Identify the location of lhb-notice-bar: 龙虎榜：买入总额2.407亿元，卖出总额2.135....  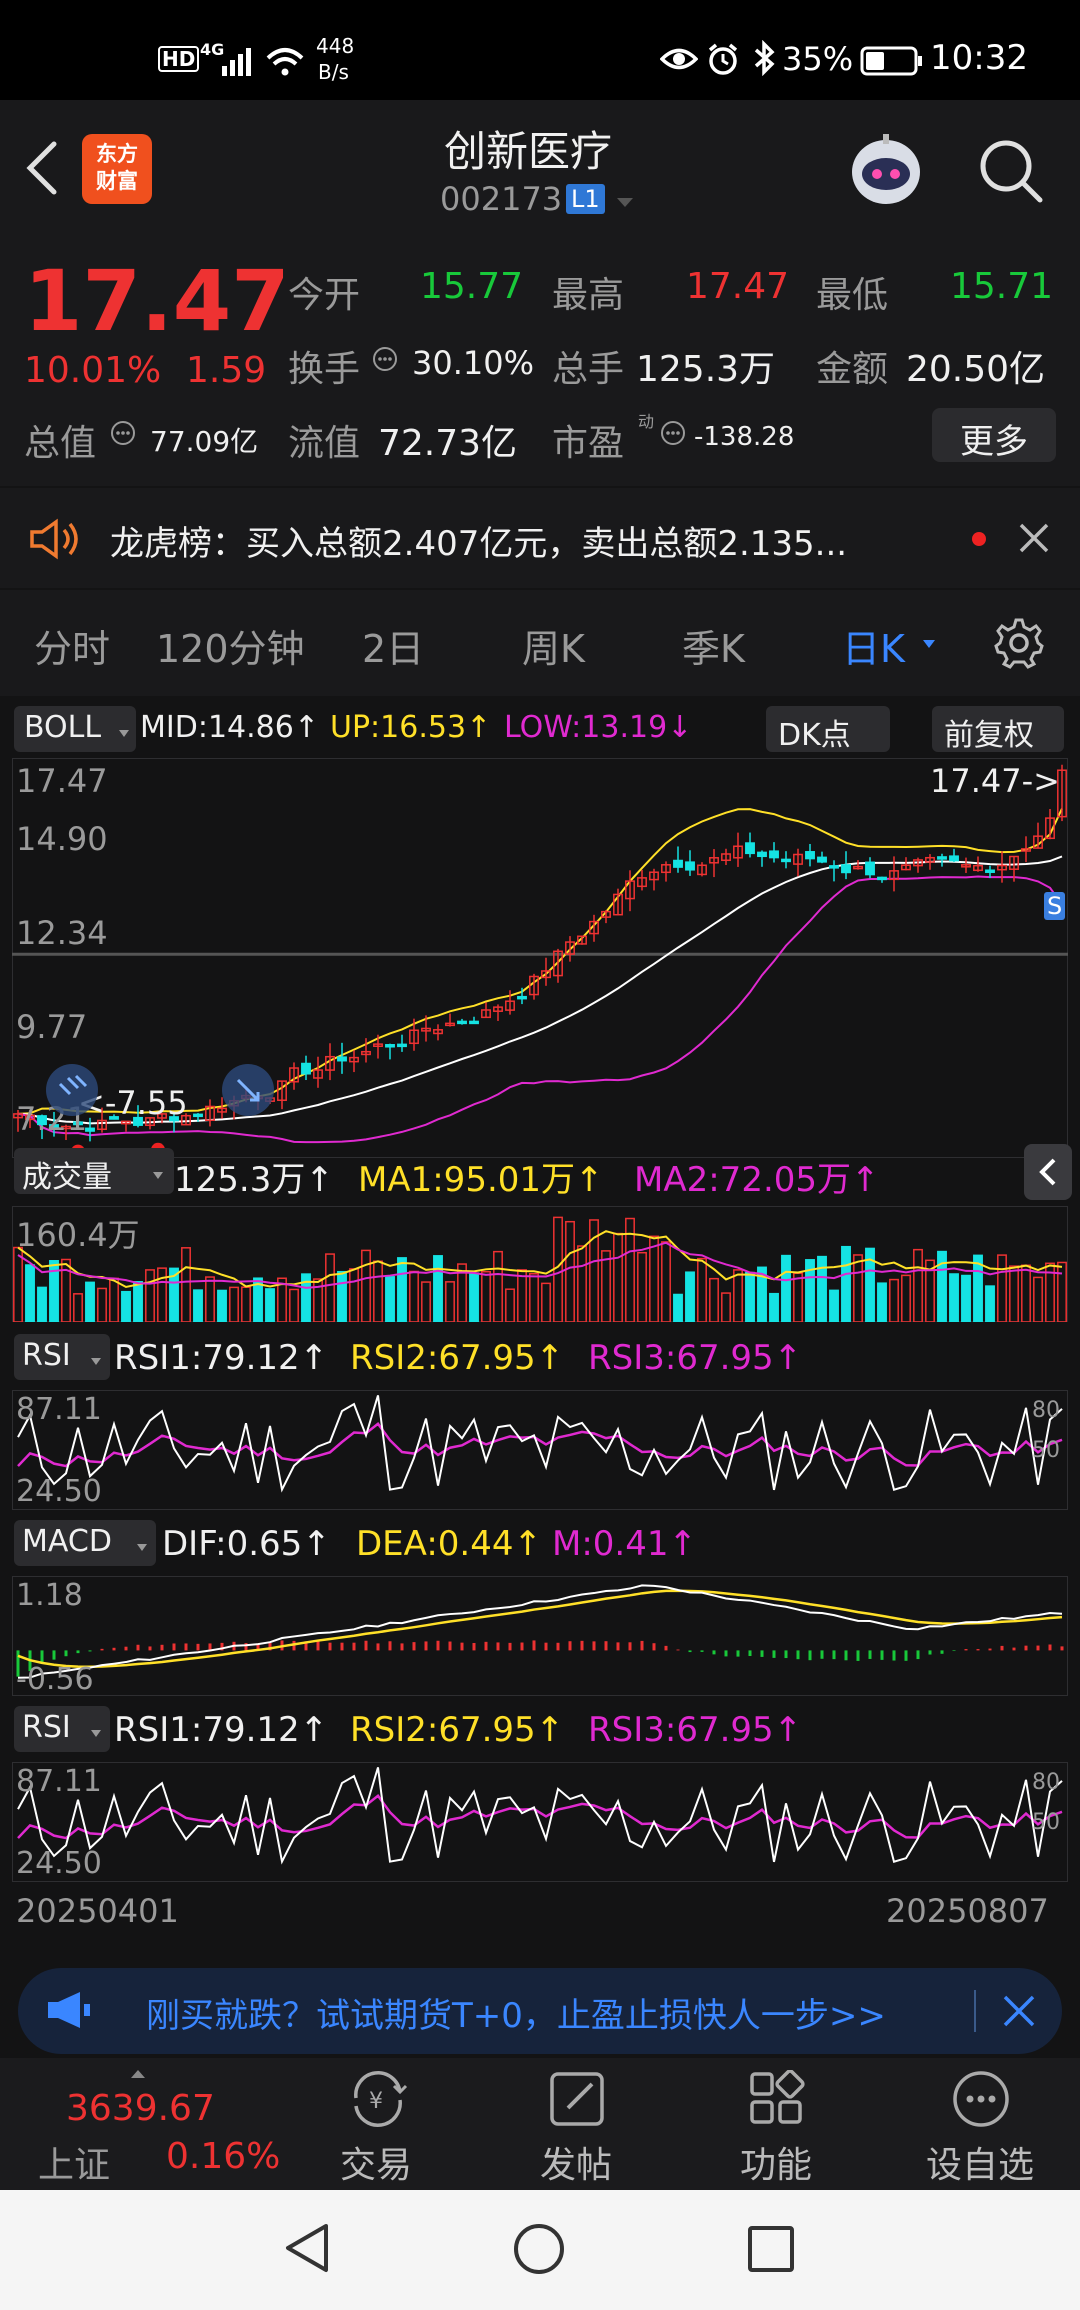
(540, 538).